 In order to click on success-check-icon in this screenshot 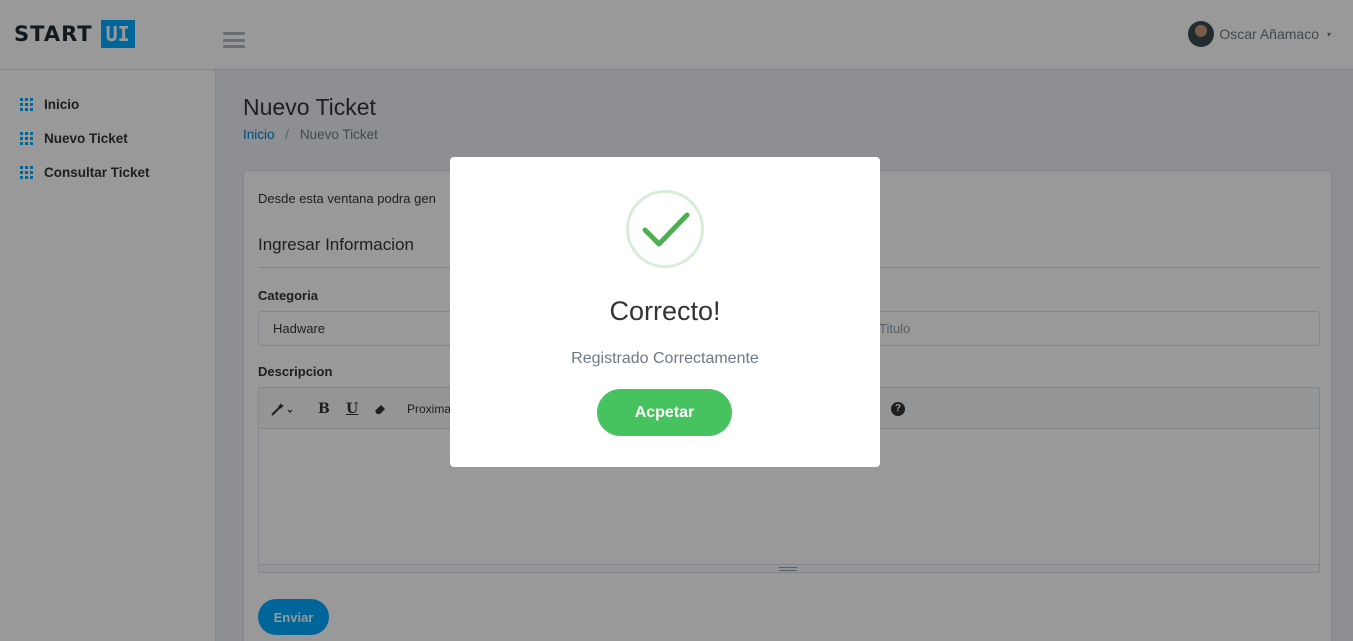, I will do `click(665, 229)`.